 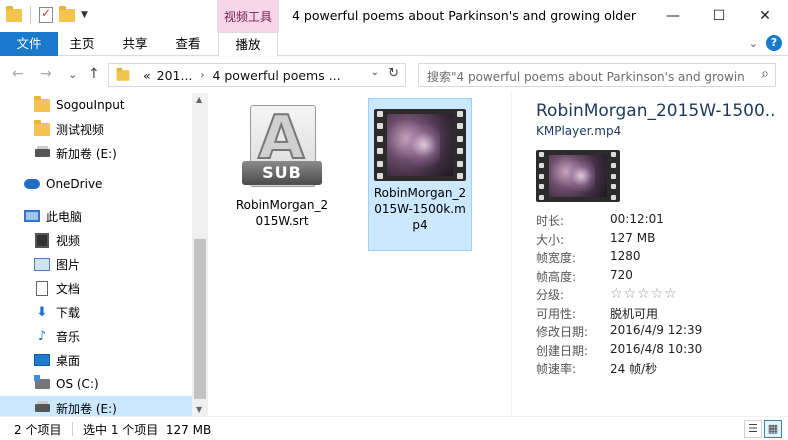 I want to click on property-row: 可用性: 脱机可用, so click(x=619, y=314).